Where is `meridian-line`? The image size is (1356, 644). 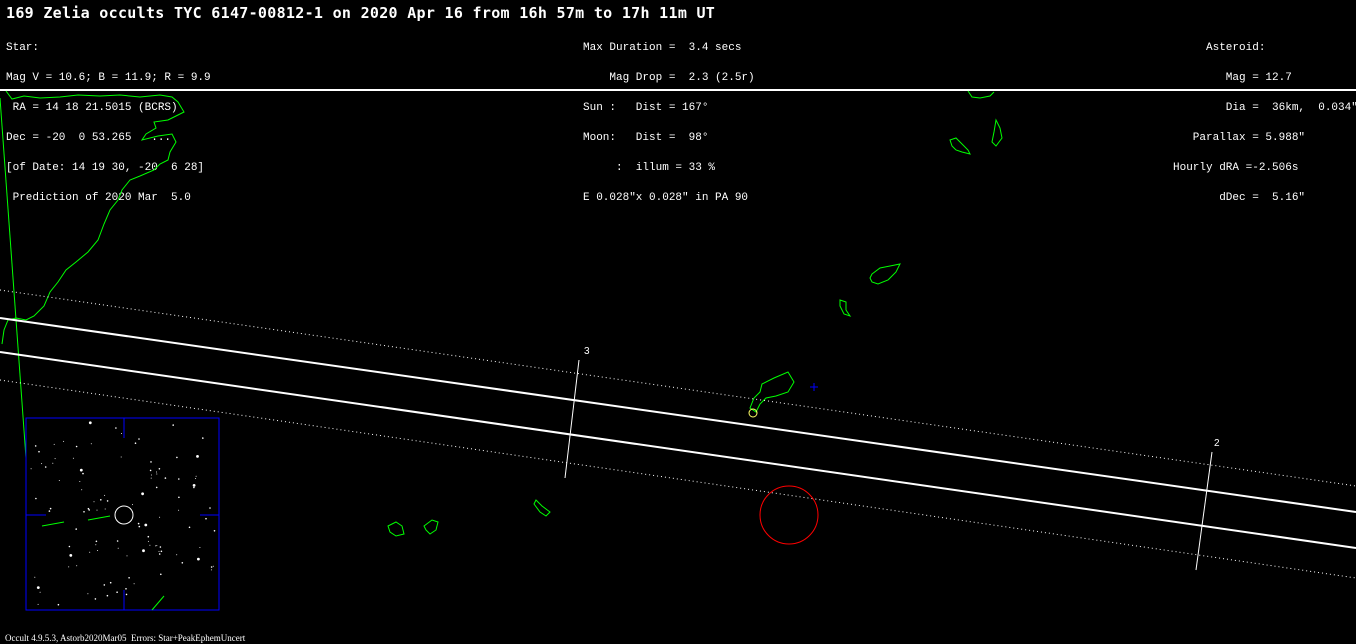
meridian-line is located at coordinates (13, 278).